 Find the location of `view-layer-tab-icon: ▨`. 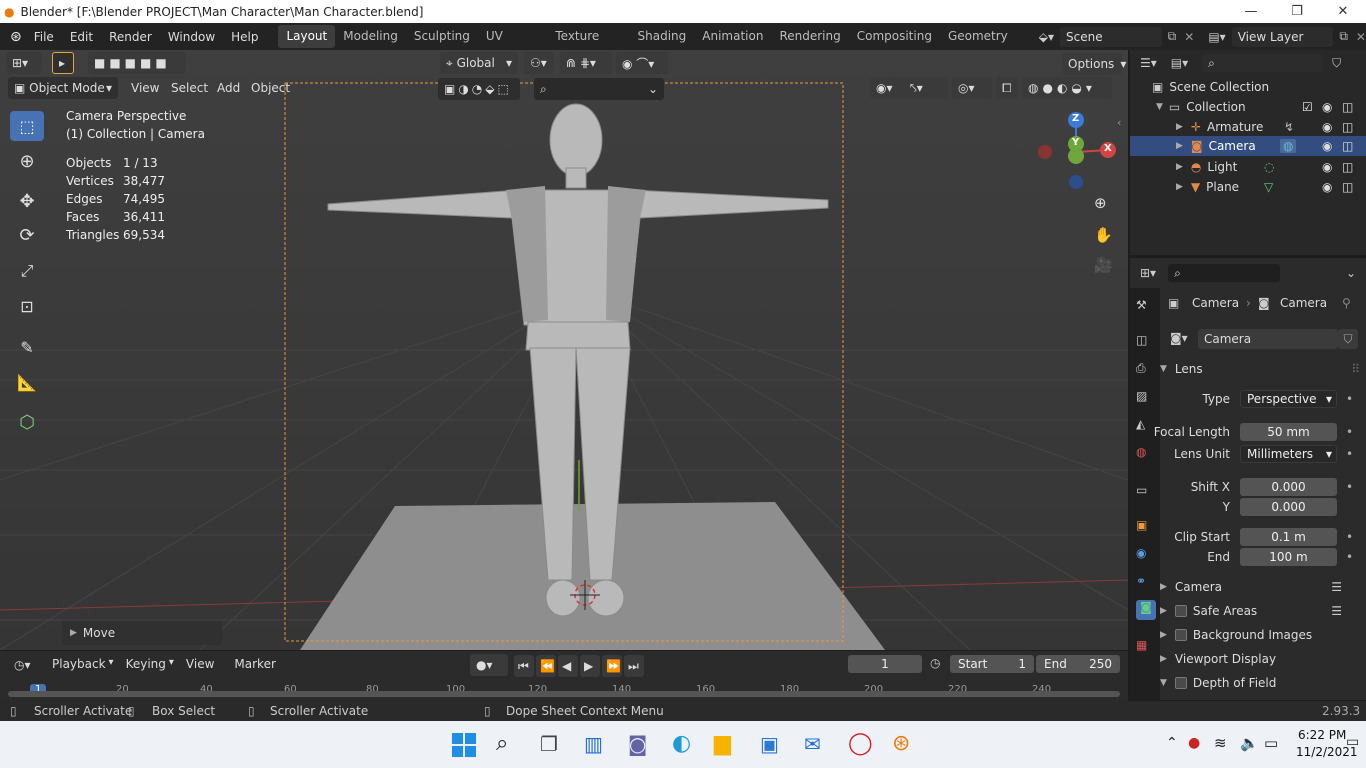

view-layer-tab-icon: ▨ is located at coordinates (1146, 399).